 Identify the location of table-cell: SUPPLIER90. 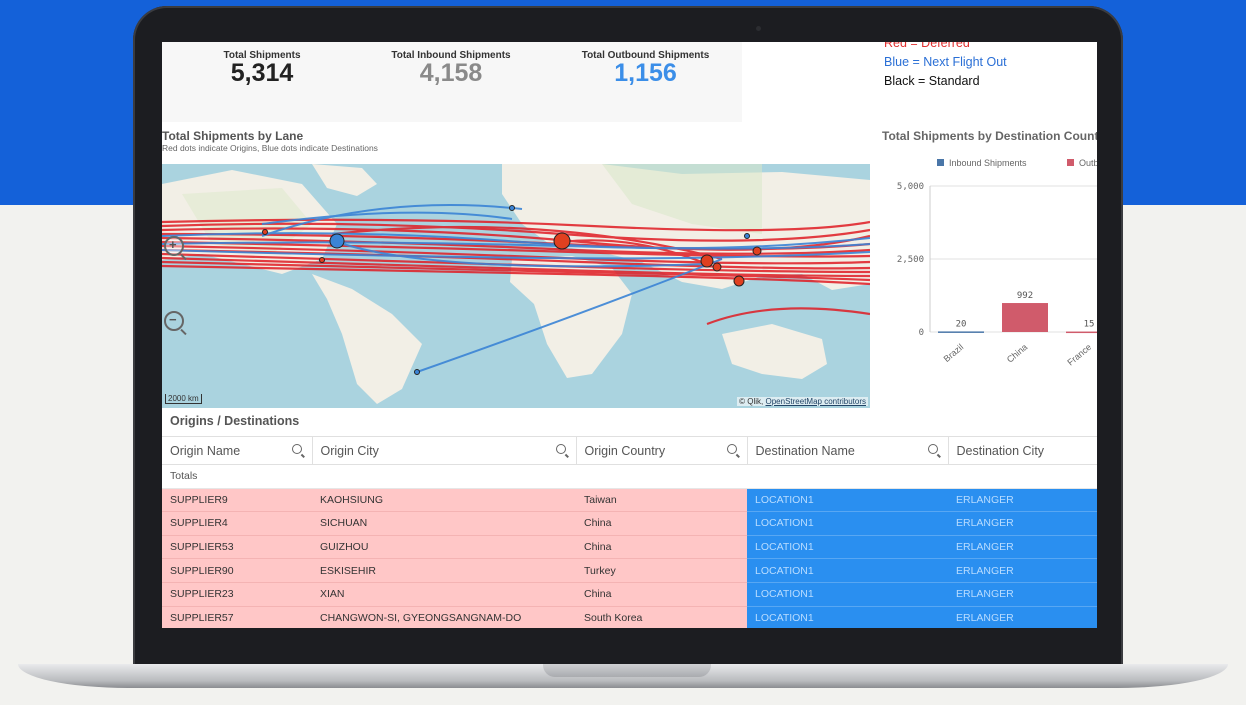
(237, 570).